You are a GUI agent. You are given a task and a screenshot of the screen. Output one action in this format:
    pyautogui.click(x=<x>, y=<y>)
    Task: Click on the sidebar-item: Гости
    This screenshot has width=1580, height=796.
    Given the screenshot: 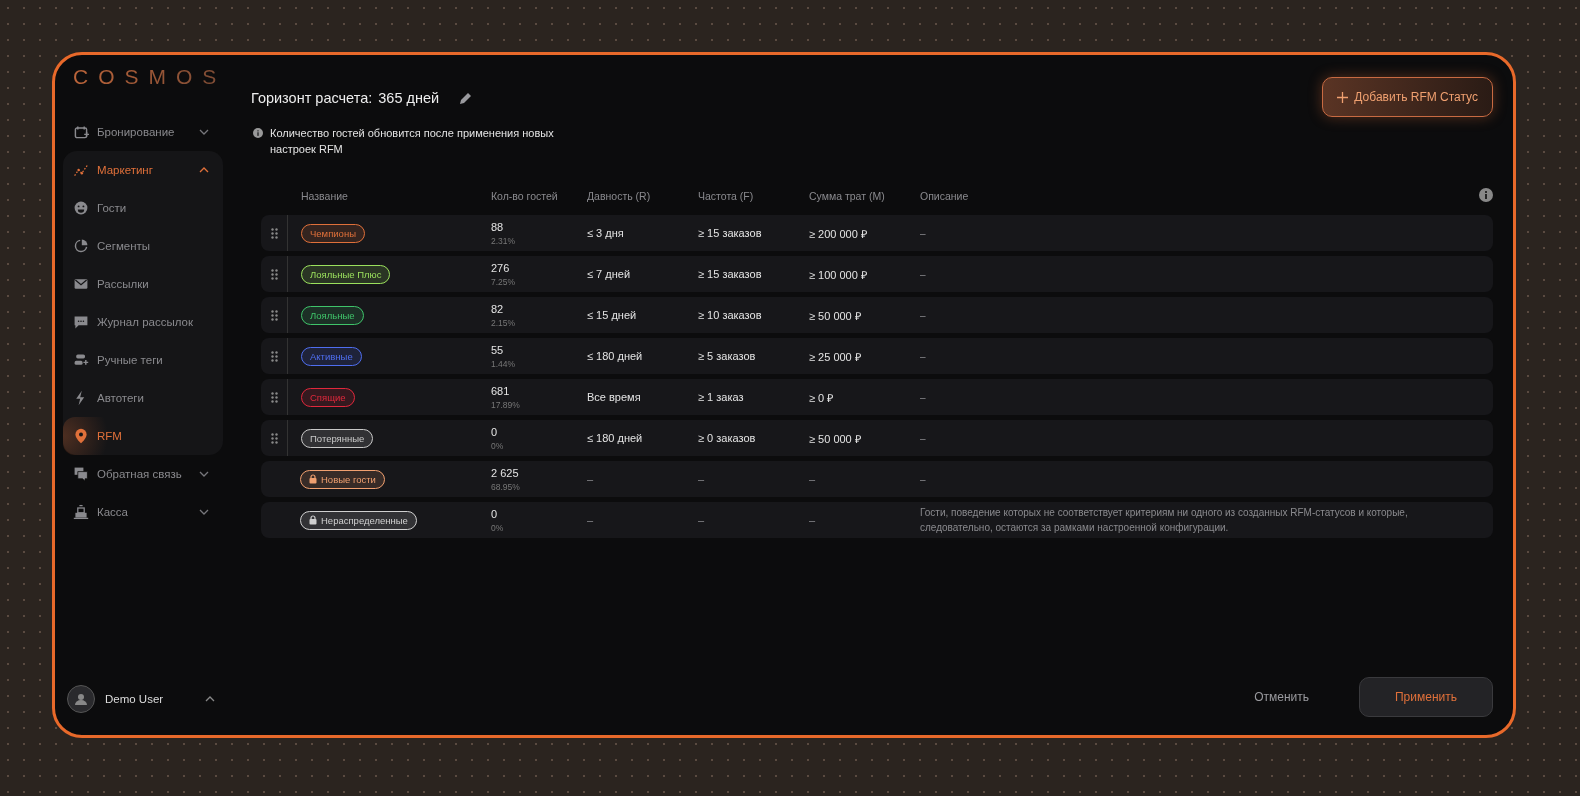 What is the action you would take?
    pyautogui.click(x=143, y=208)
    